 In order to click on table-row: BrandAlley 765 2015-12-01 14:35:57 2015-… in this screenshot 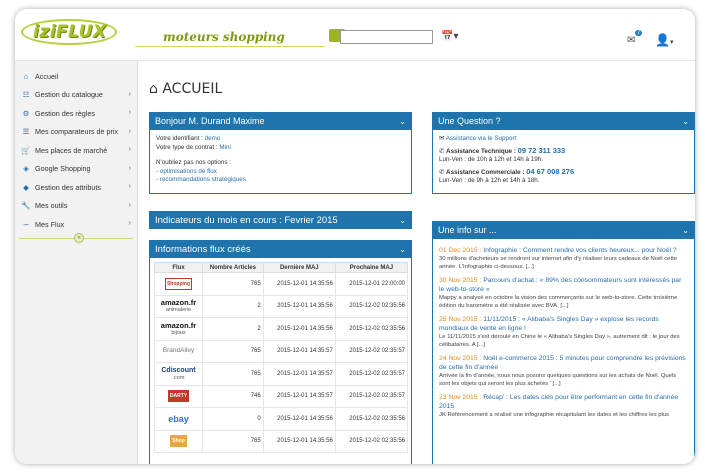, I will do `click(281, 351)`.